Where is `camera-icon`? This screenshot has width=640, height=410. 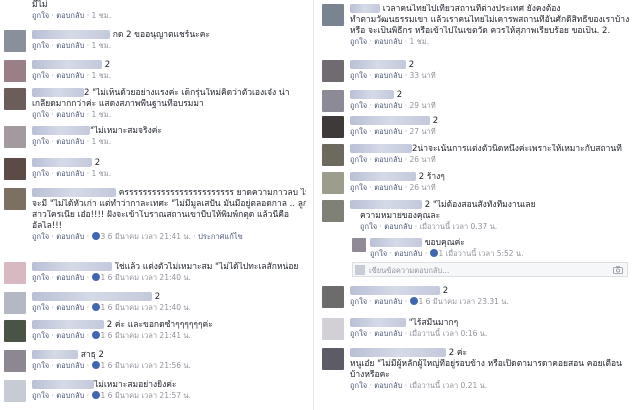
camera-icon is located at coordinates (618, 270).